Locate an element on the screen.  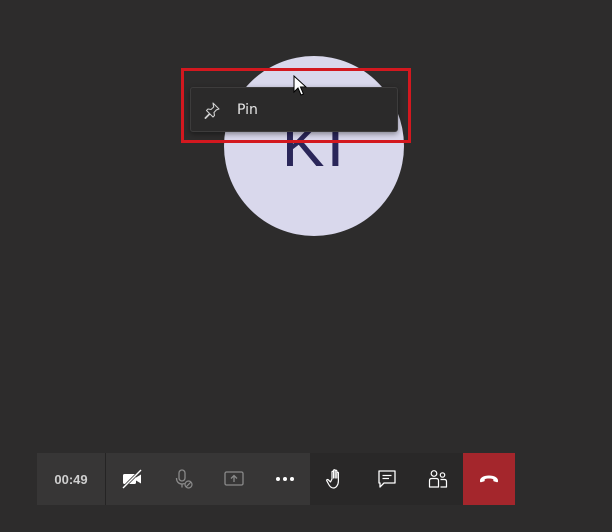
pin-icon is located at coordinates (212, 110).